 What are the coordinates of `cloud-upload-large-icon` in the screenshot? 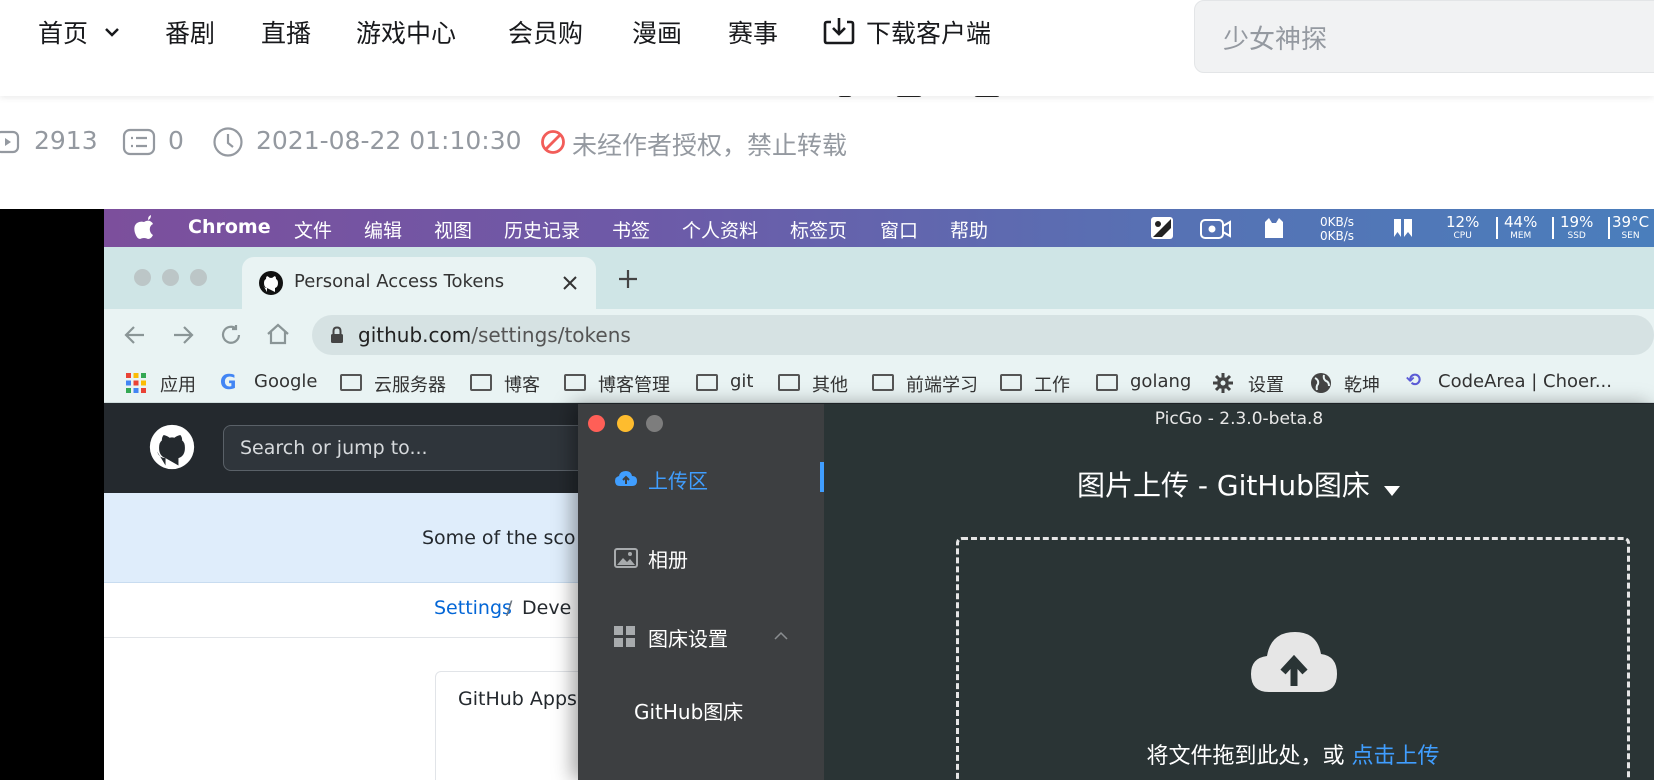 It's located at (1294, 662).